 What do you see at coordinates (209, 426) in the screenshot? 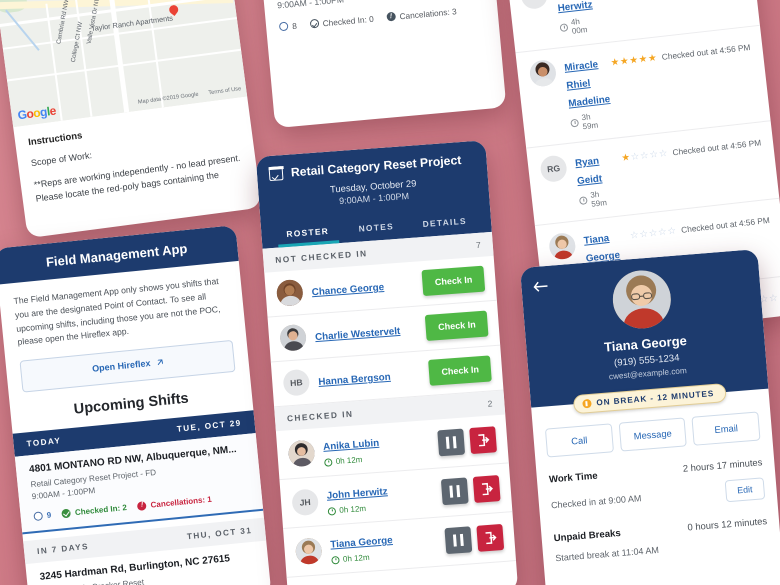
I see `shift-date-label: TUE, OCT 29` at bounding box center [209, 426].